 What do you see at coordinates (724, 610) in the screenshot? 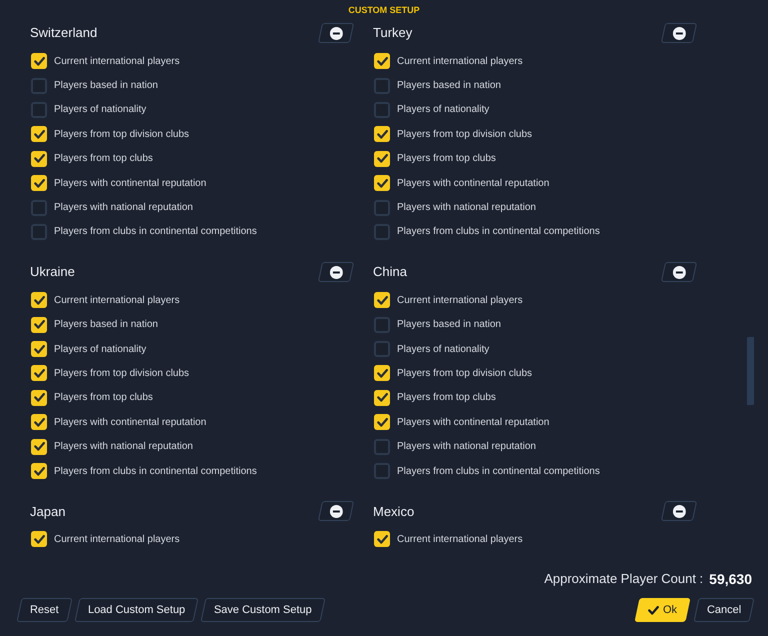
I see `footer-button: Cancel` at bounding box center [724, 610].